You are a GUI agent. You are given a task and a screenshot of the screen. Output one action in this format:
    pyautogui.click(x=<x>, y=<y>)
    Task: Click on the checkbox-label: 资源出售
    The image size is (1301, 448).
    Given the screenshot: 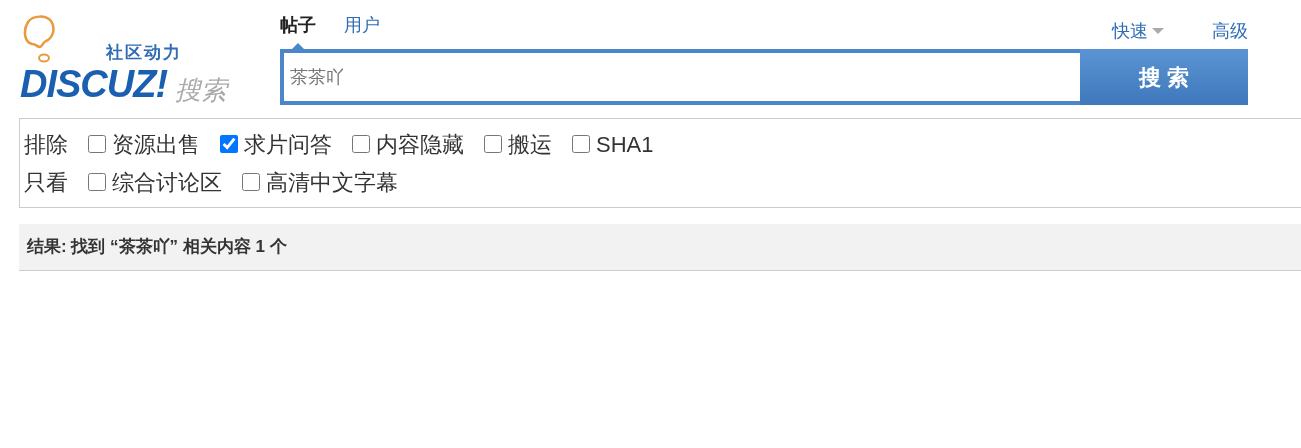 What is the action you would take?
    pyautogui.click(x=156, y=144)
    